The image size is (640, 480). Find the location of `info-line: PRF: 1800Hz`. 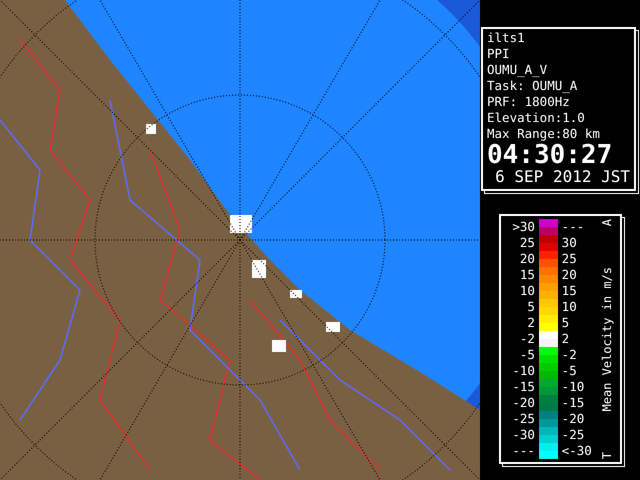

info-line: PRF: 1800Hz is located at coordinates (528, 101).